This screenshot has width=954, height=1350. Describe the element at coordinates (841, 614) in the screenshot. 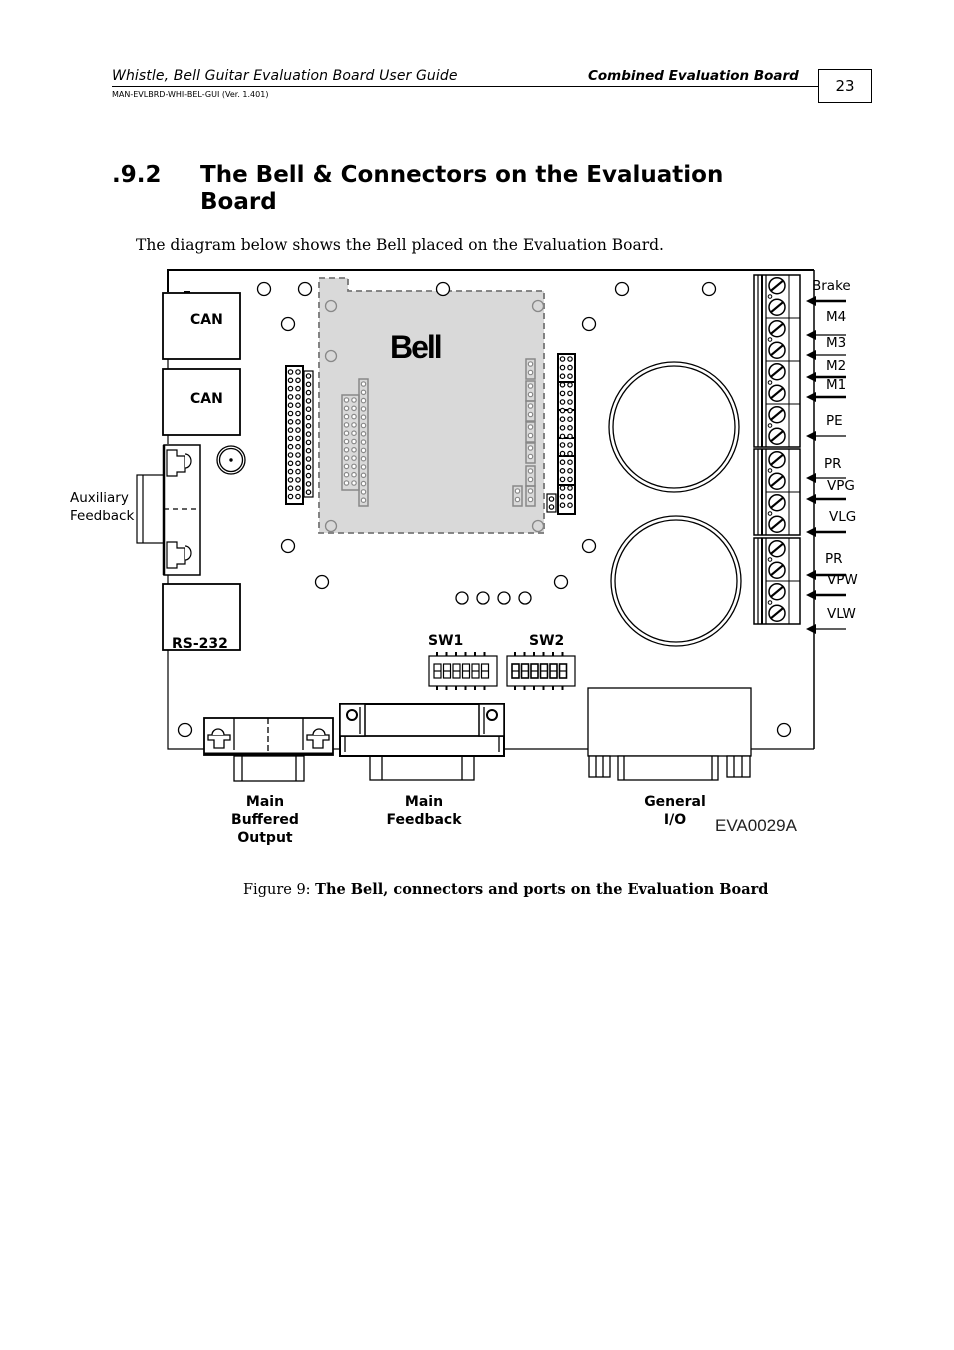

I see `terminal-label-vlw: VLW` at that location.